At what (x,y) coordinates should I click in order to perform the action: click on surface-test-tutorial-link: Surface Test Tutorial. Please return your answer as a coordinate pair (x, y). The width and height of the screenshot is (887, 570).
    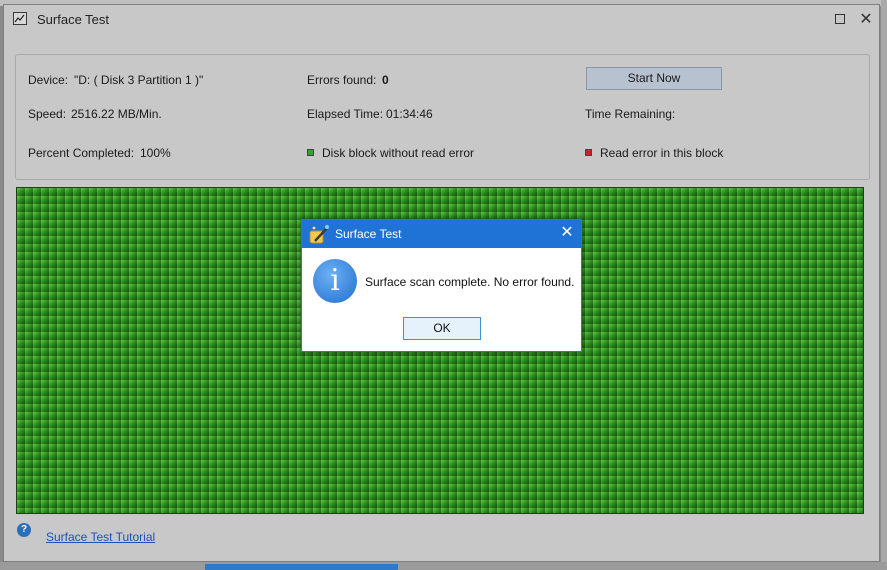
    Looking at the image, I should click on (100, 537).